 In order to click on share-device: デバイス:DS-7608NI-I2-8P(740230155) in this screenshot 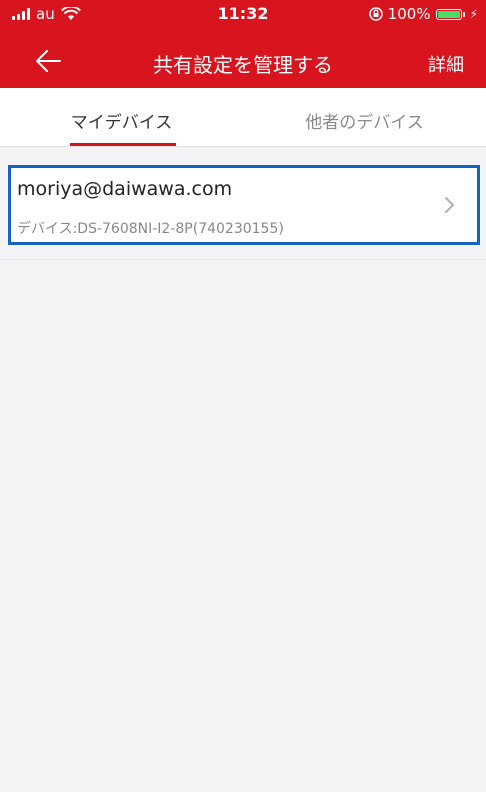, I will do `click(150, 229)`.